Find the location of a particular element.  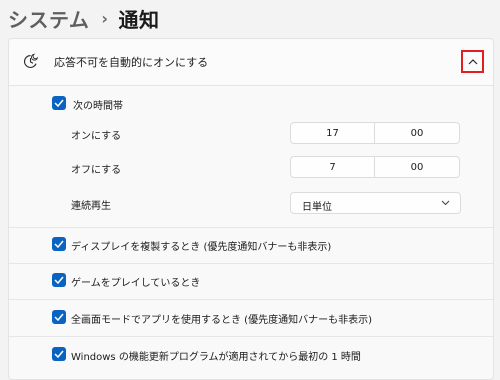

collapse-button is located at coordinates (472, 61).